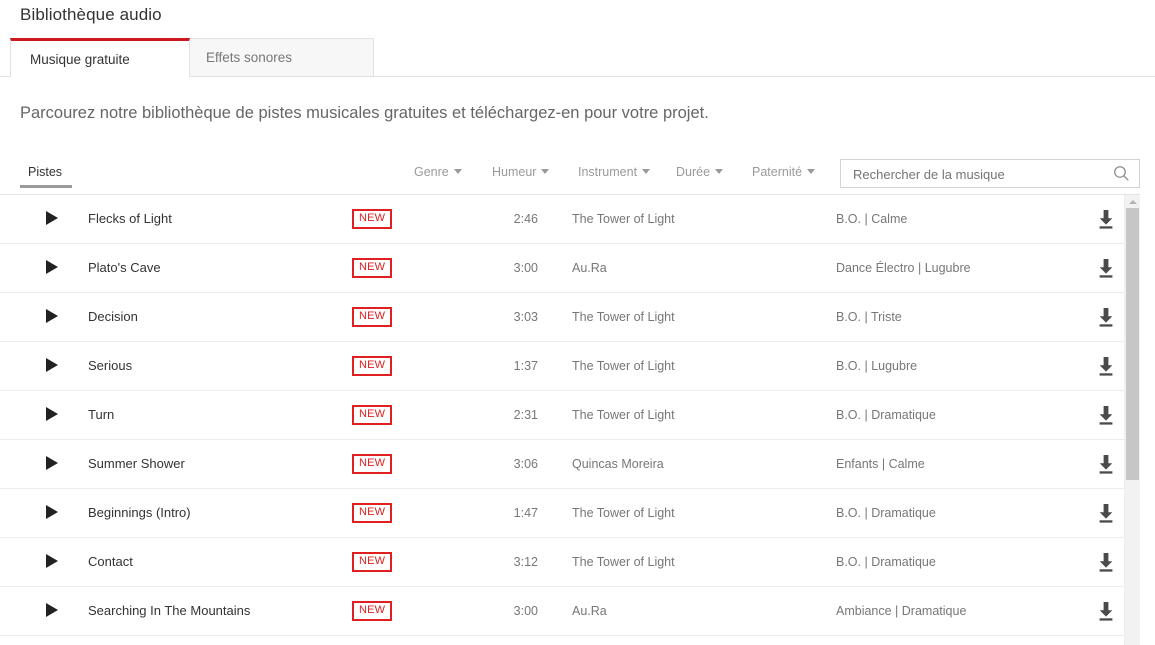 The image size is (1155, 645). Describe the element at coordinates (91, 14) in the screenshot. I see `page-title: Bibliothèque audio` at that location.